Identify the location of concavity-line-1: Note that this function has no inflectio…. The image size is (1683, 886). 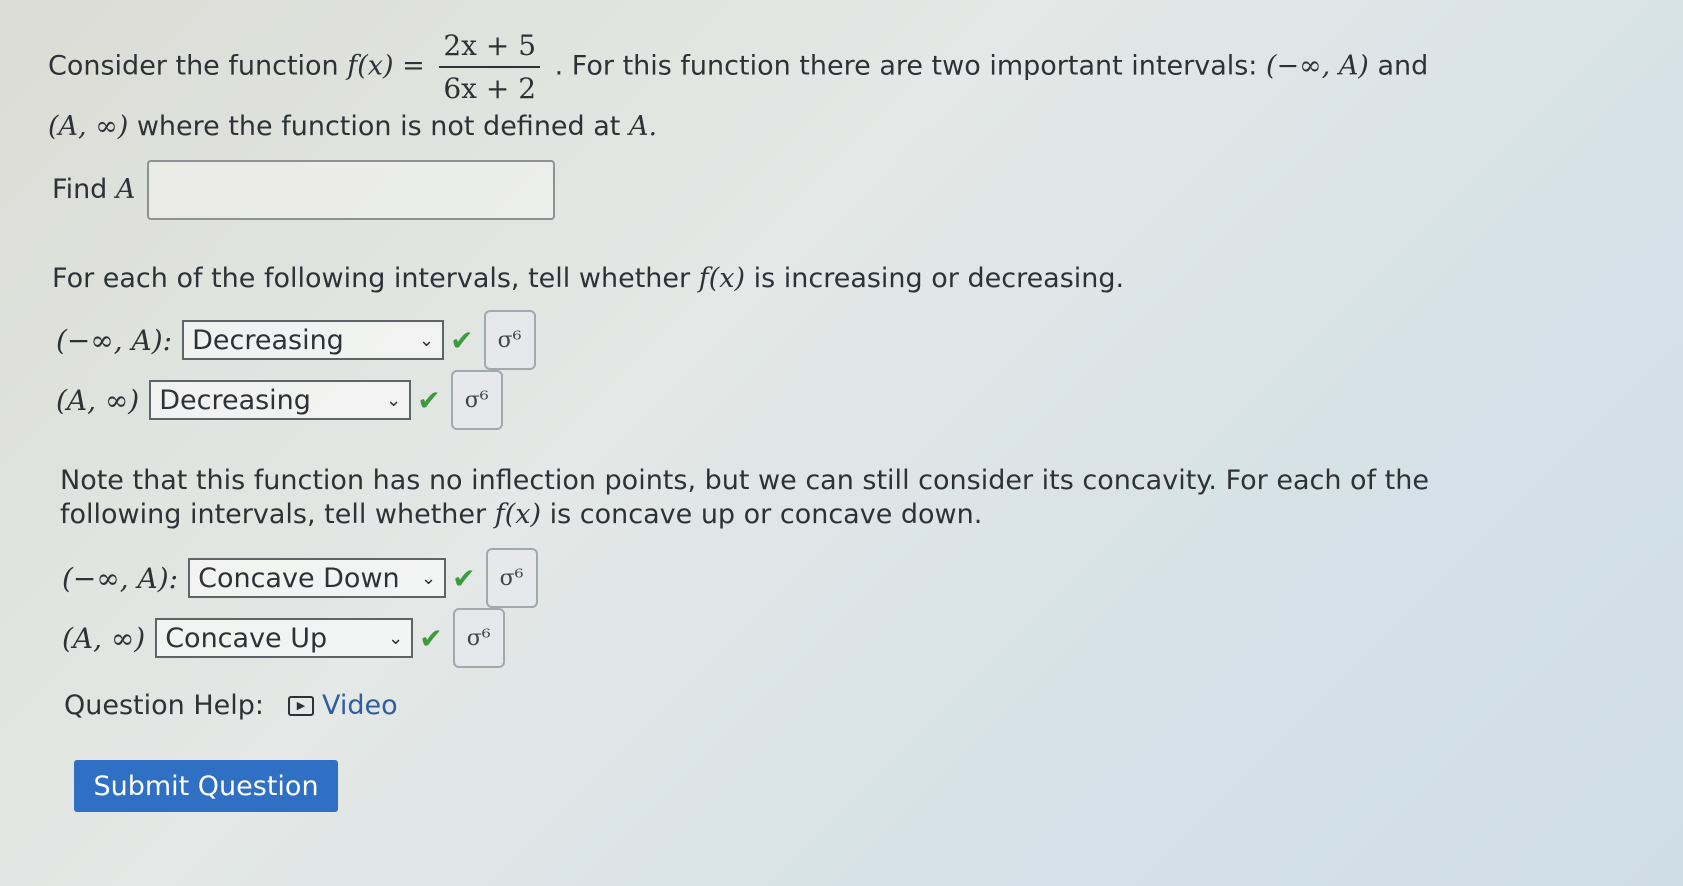
(744, 480).